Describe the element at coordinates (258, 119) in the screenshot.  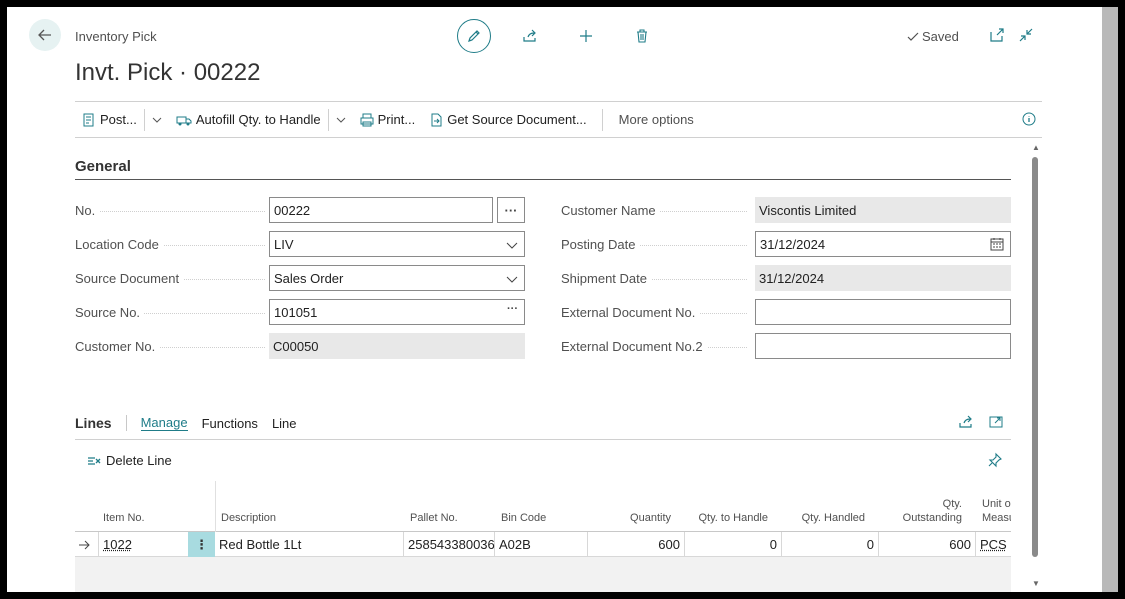
I see `autofill-label: Autofill Qty. to Handle` at that location.